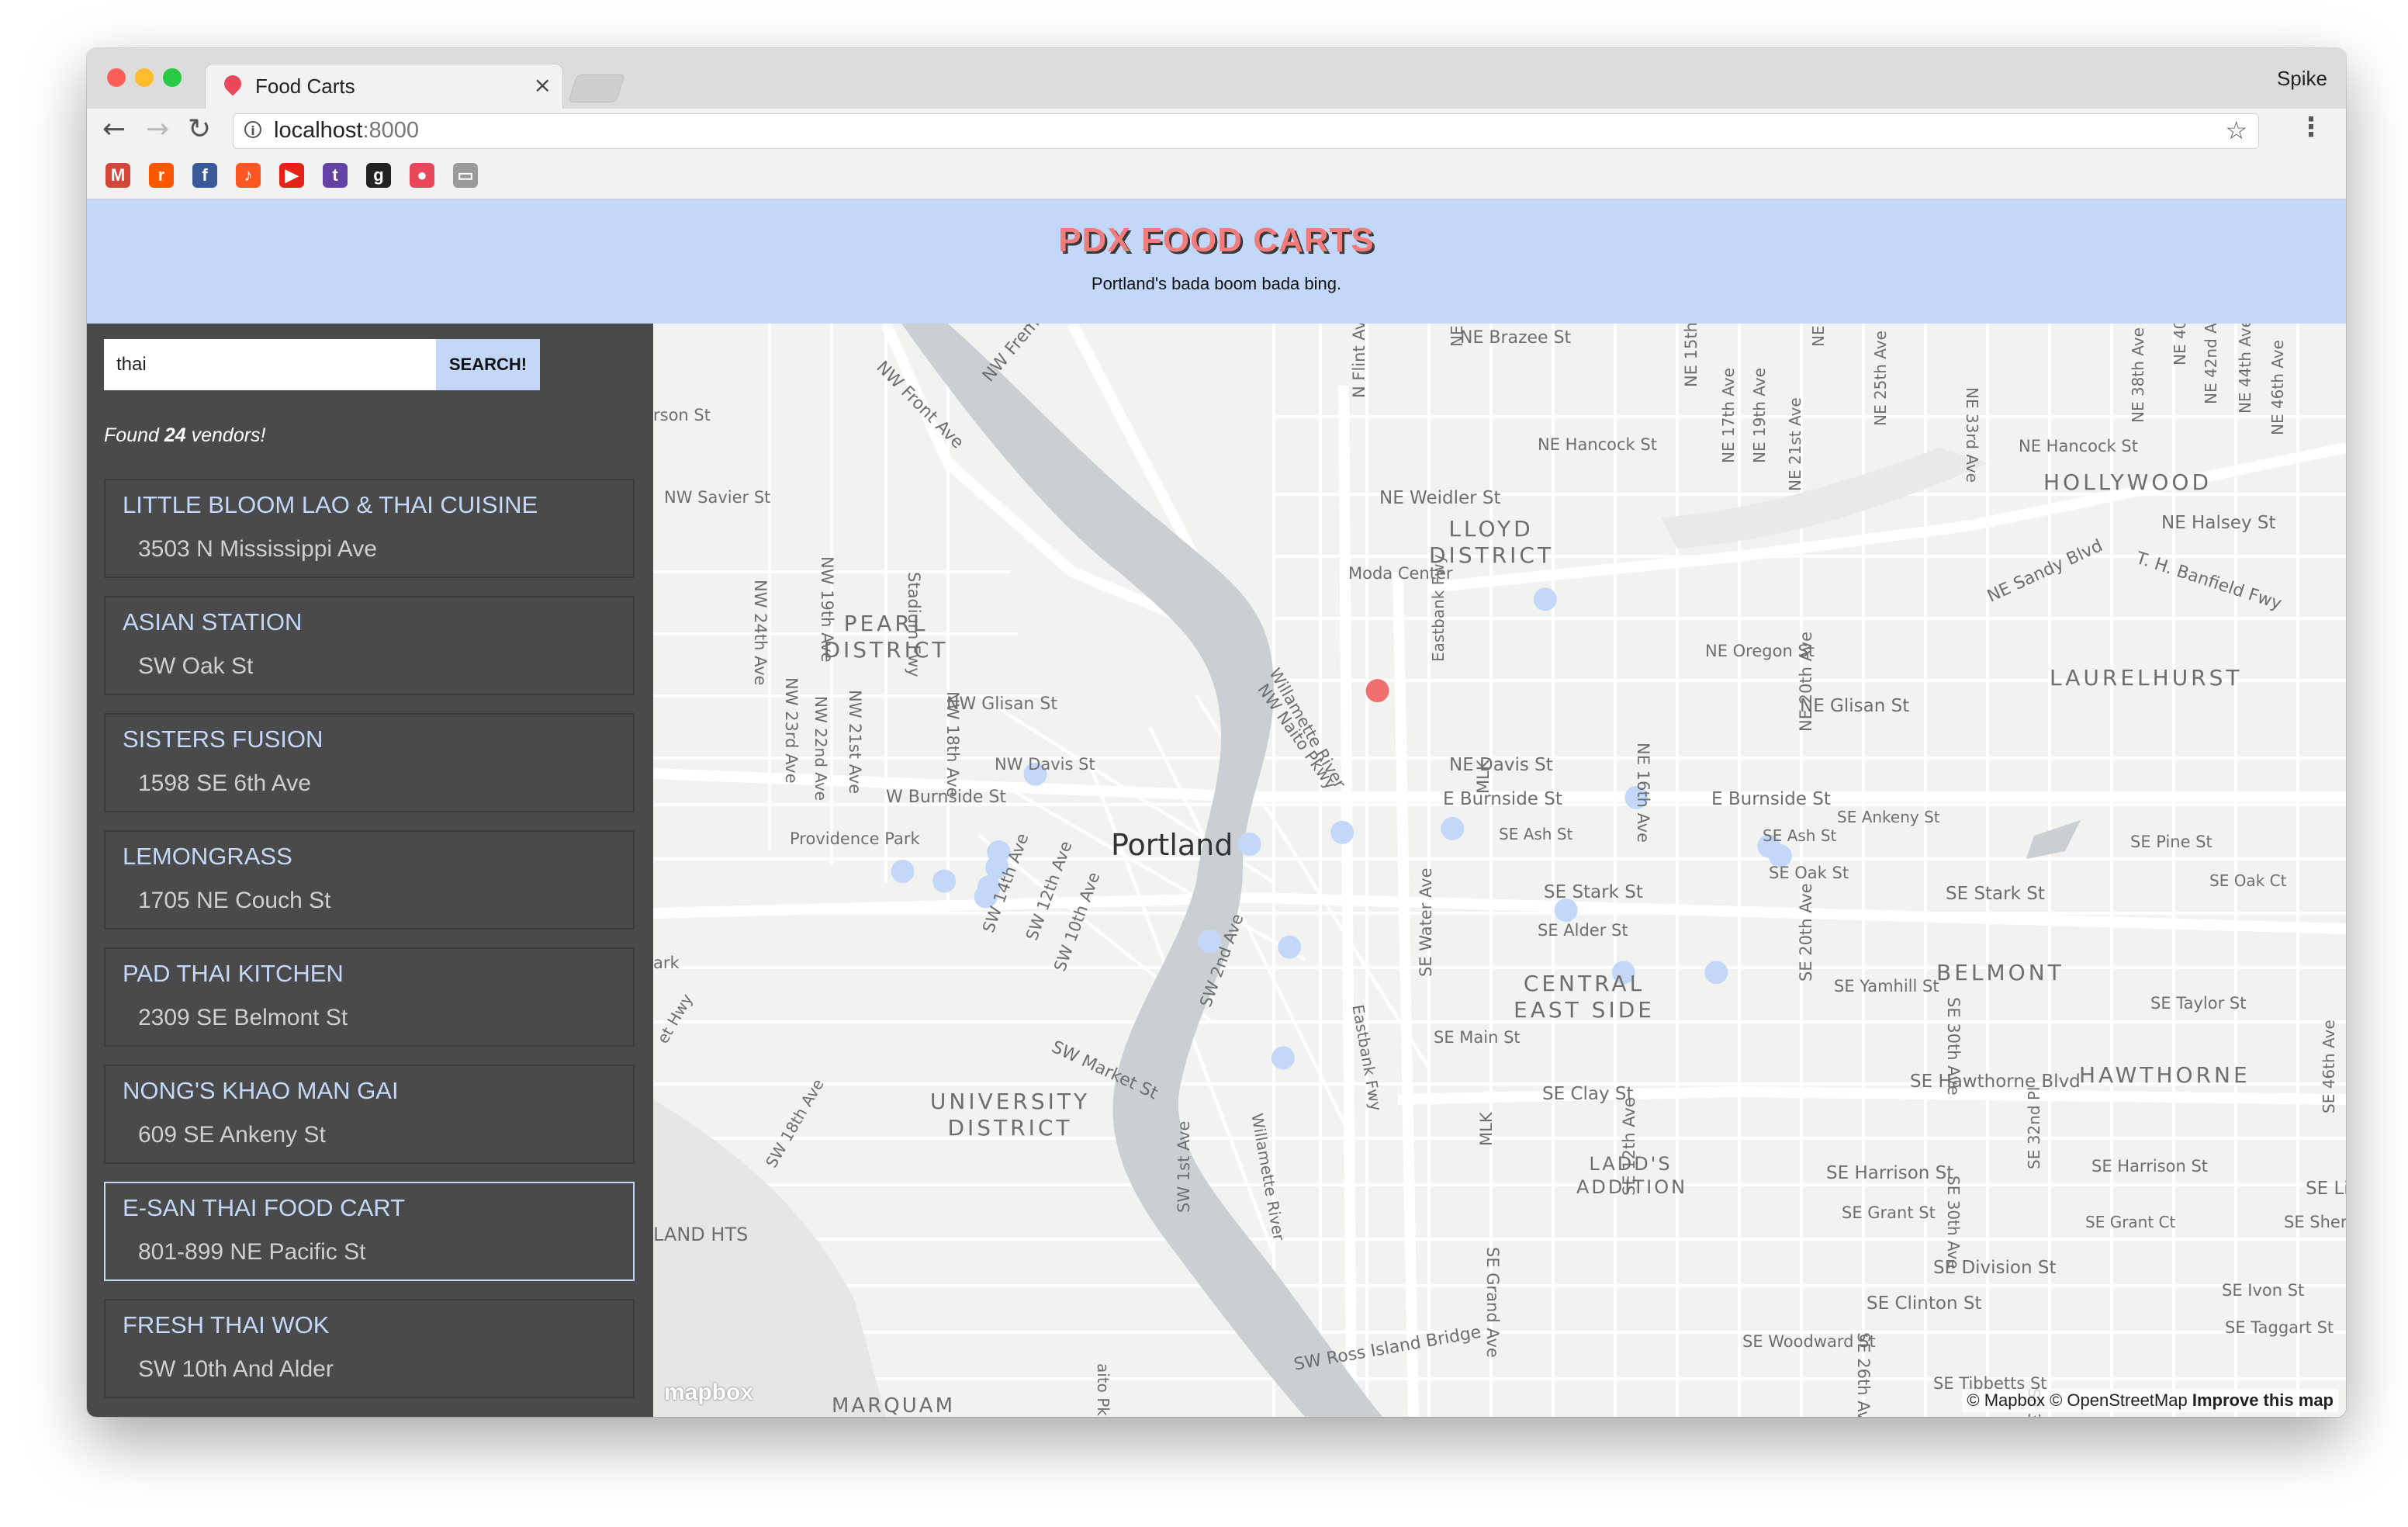 The image size is (2408, 1527). Describe the element at coordinates (384, 87) in the screenshot. I see `browser-tab: Food Carts ×` at that location.